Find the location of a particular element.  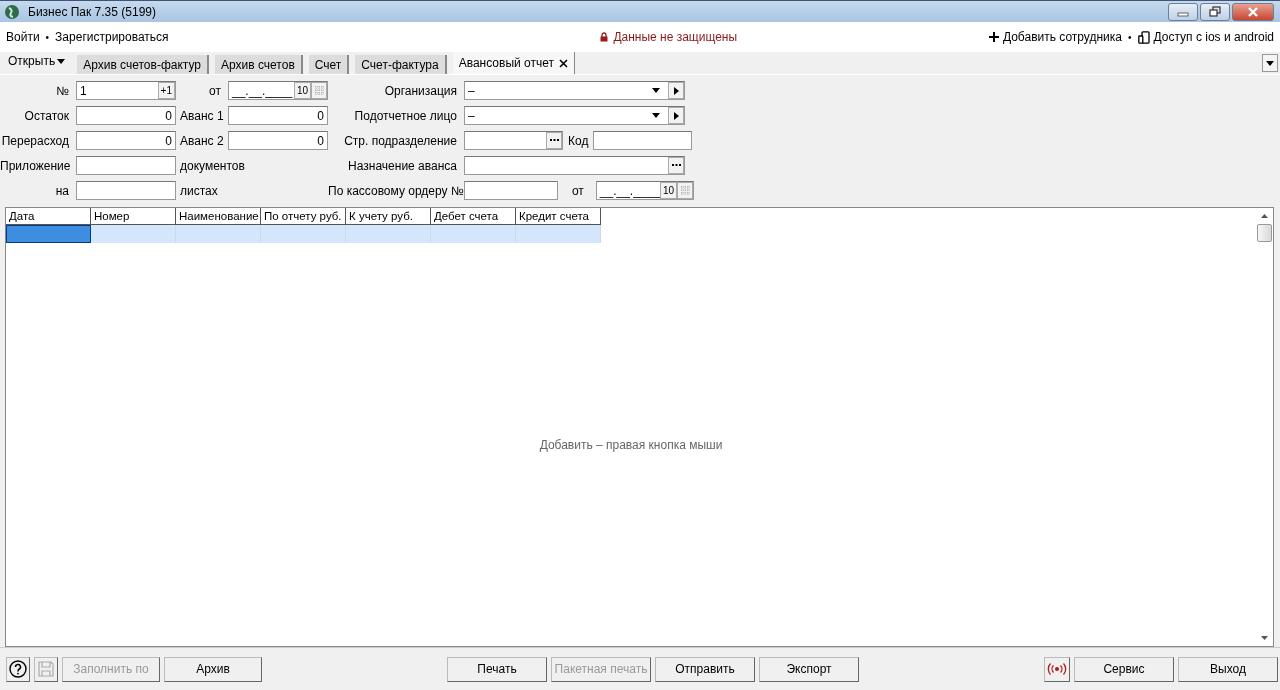

help-button is located at coordinates (18, 669).